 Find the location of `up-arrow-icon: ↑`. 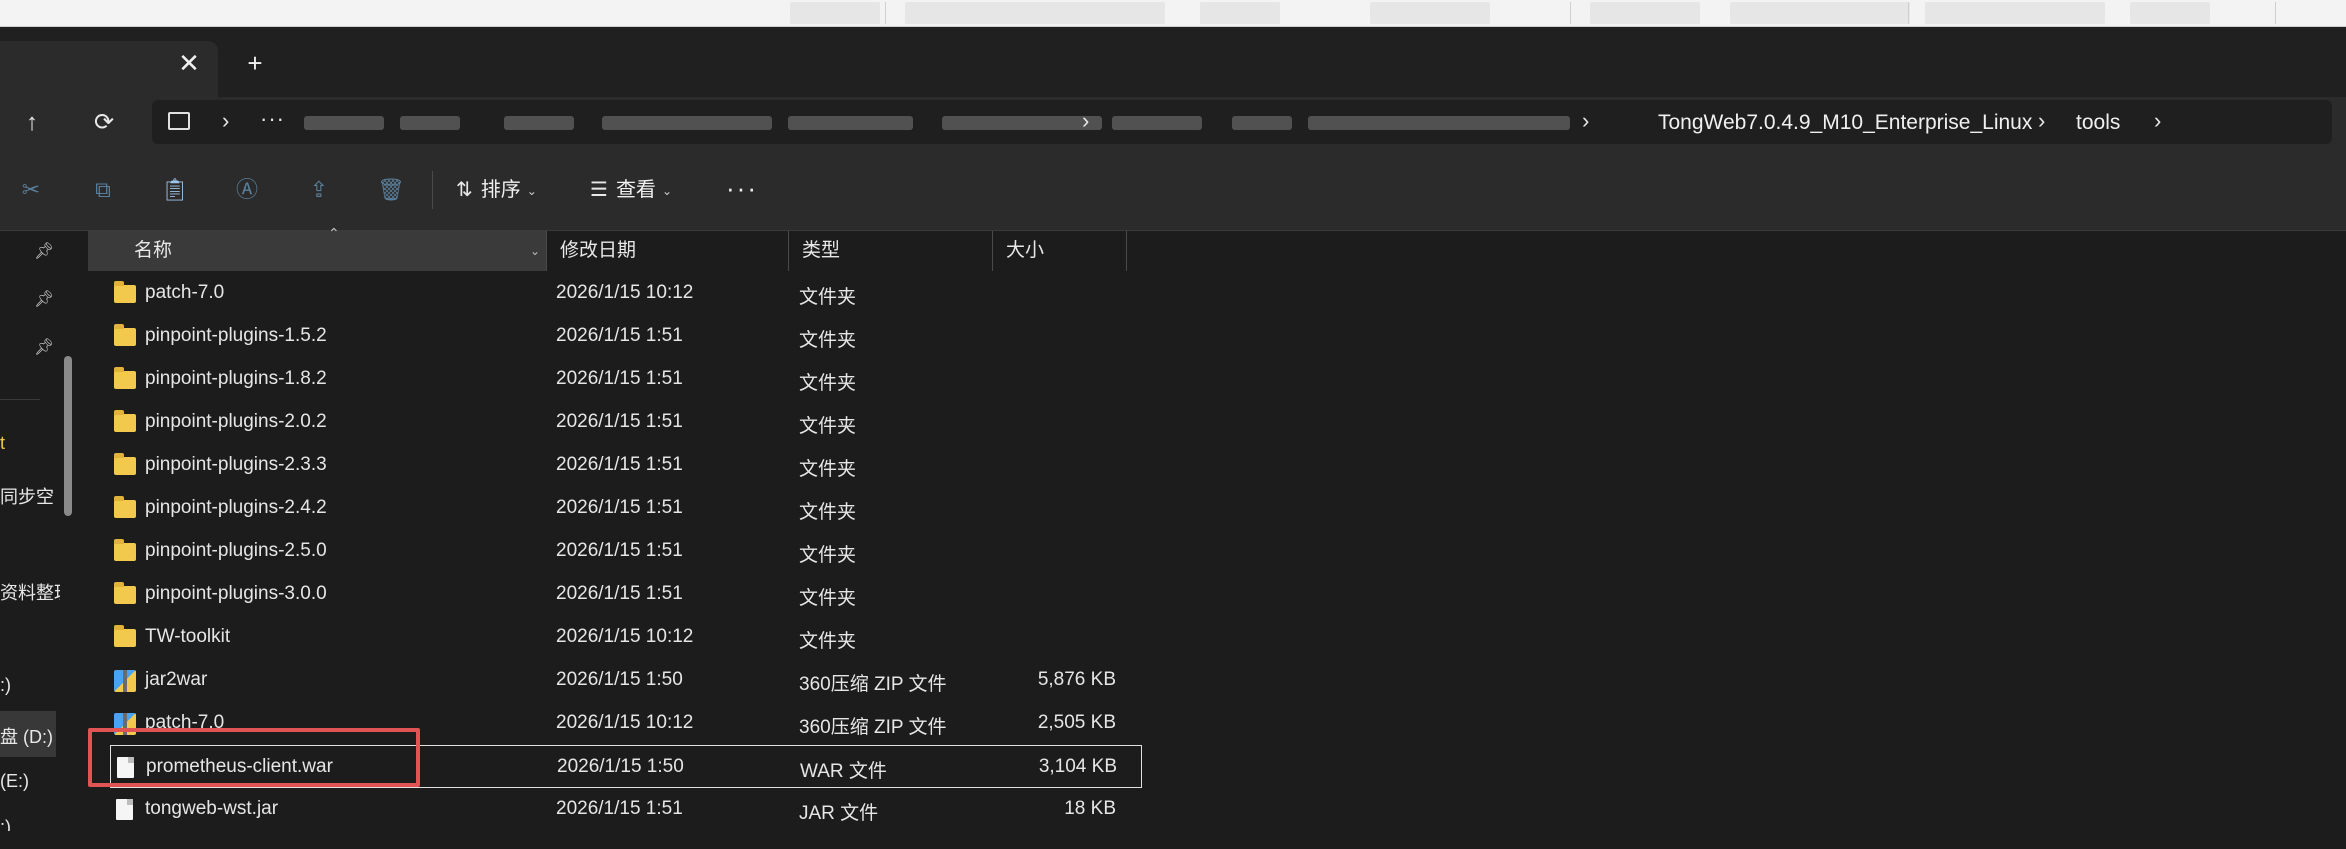

up-arrow-icon: ↑ is located at coordinates (32, 123).